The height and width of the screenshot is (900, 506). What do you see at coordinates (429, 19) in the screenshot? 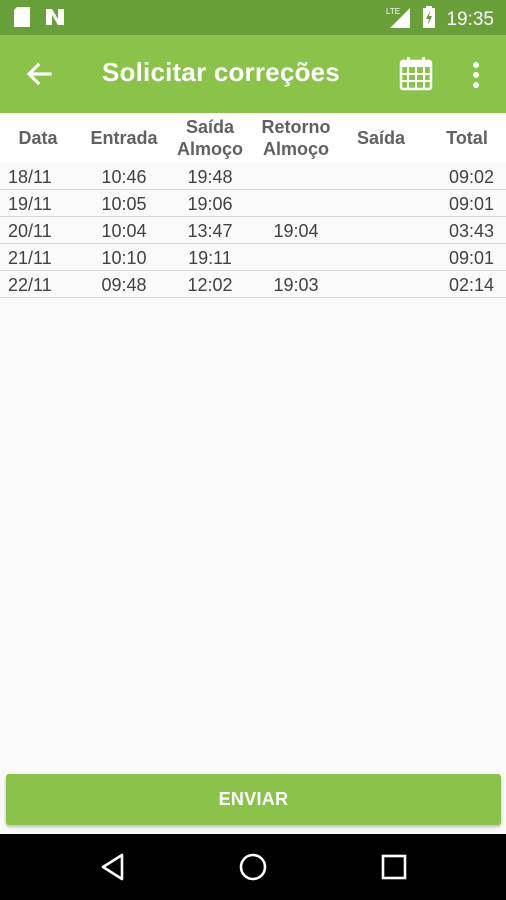
I see `battery-charging-icon` at bounding box center [429, 19].